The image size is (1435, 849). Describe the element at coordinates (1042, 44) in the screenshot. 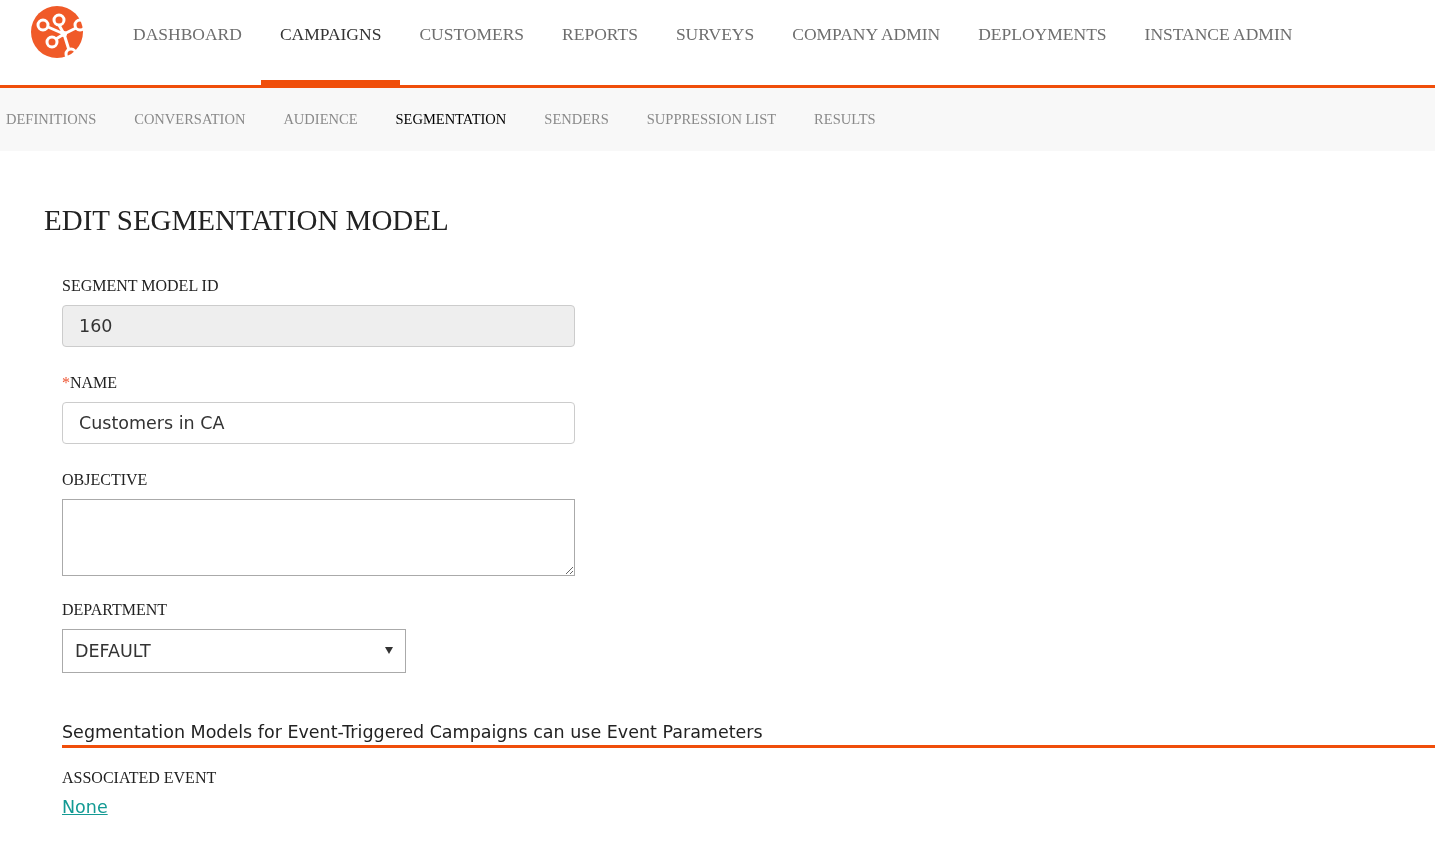

I see `nav-tab: DEPLOYMENTS` at that location.